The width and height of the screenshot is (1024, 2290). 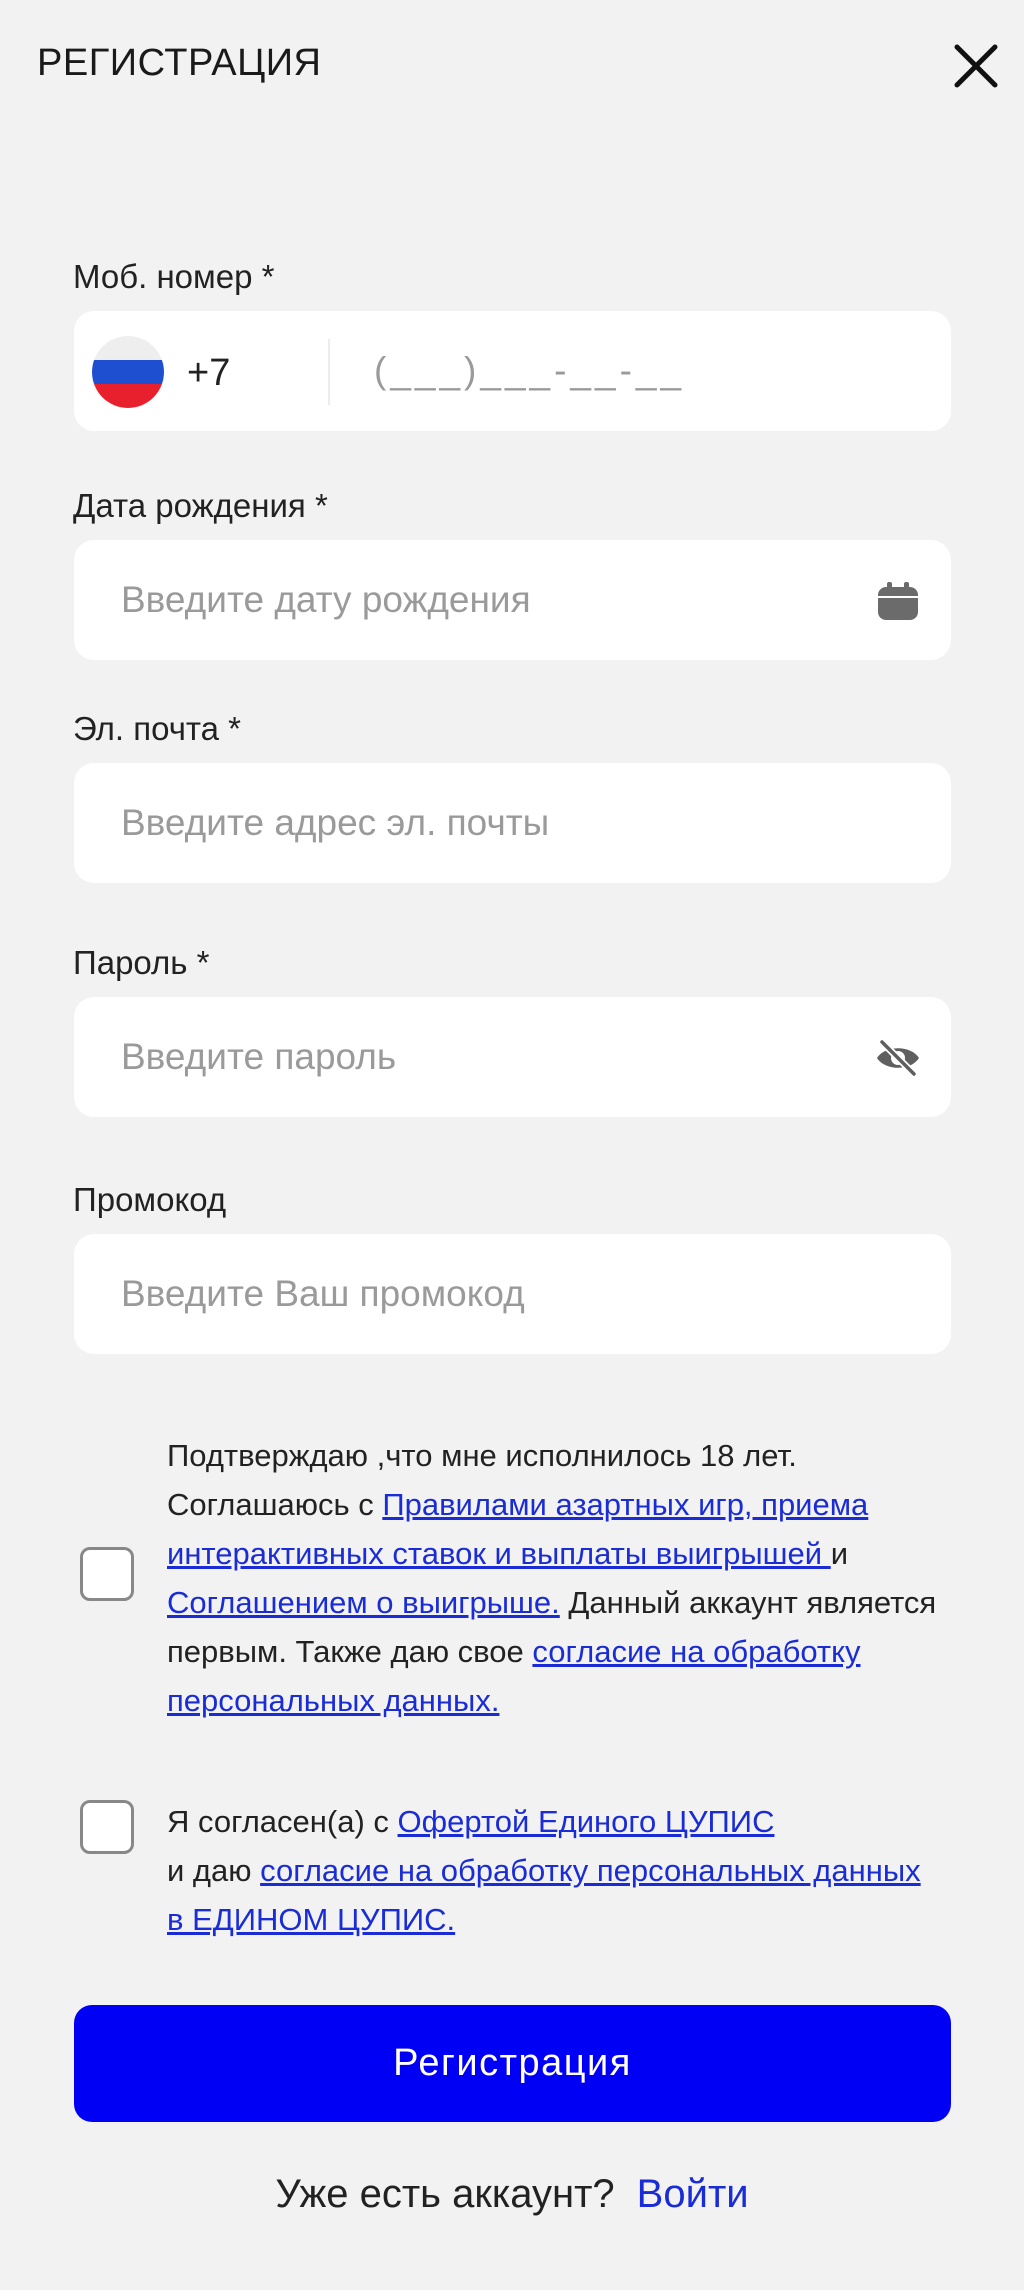 I want to click on eye-off-icon, so click(x=898, y=1058).